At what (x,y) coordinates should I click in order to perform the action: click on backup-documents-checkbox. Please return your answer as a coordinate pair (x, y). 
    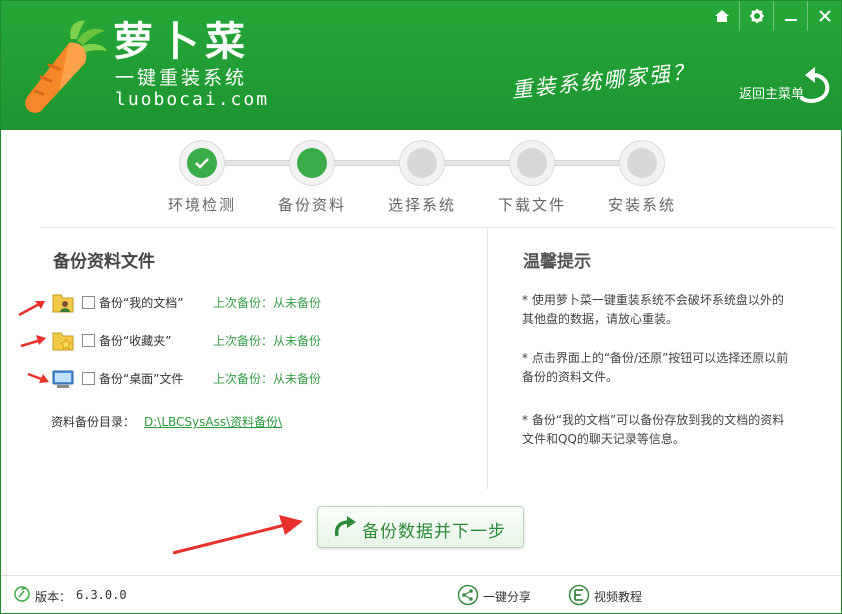
    Looking at the image, I should click on (88, 302).